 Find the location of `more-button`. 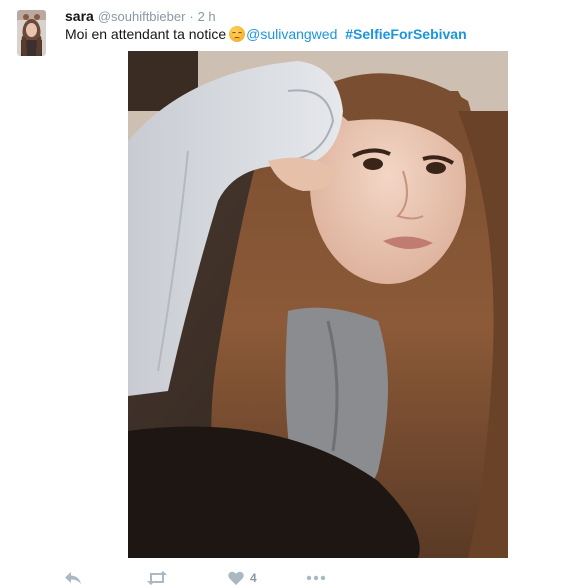

more-button is located at coordinates (316, 578).